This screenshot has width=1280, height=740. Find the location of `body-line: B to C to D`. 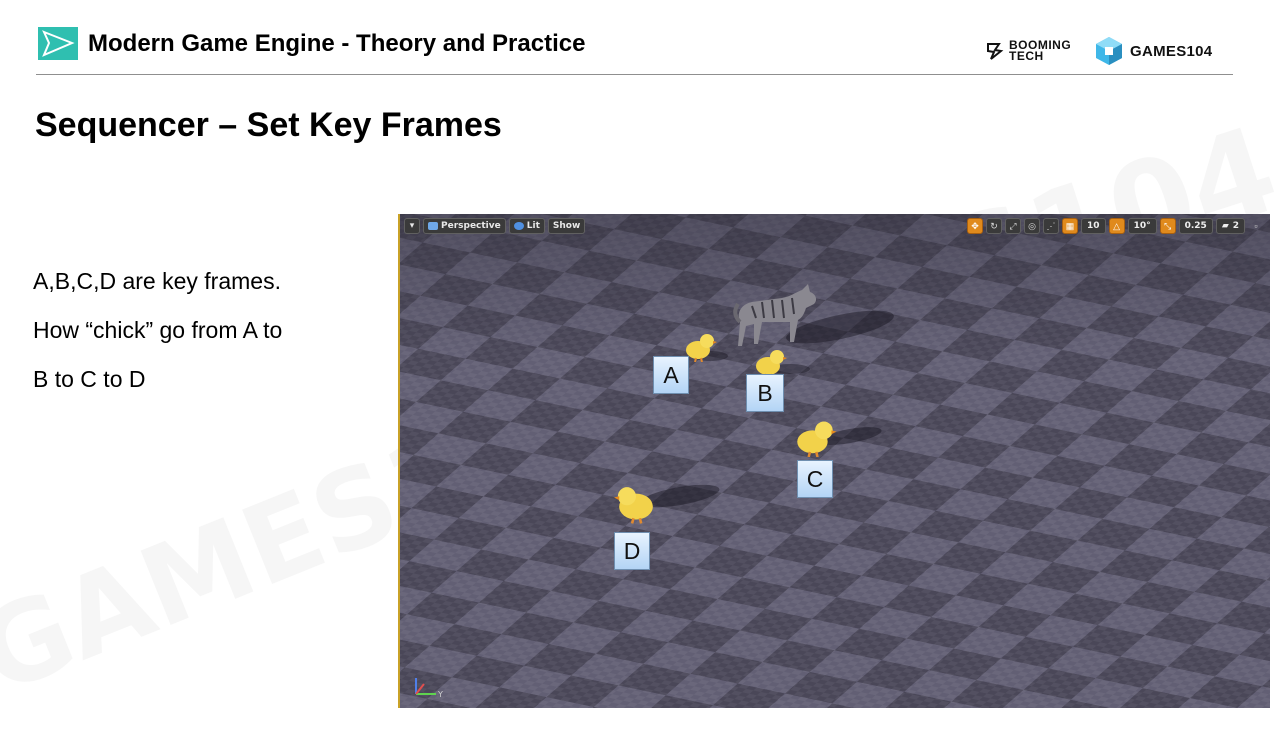

body-line: B to C to D is located at coordinates (89, 379).